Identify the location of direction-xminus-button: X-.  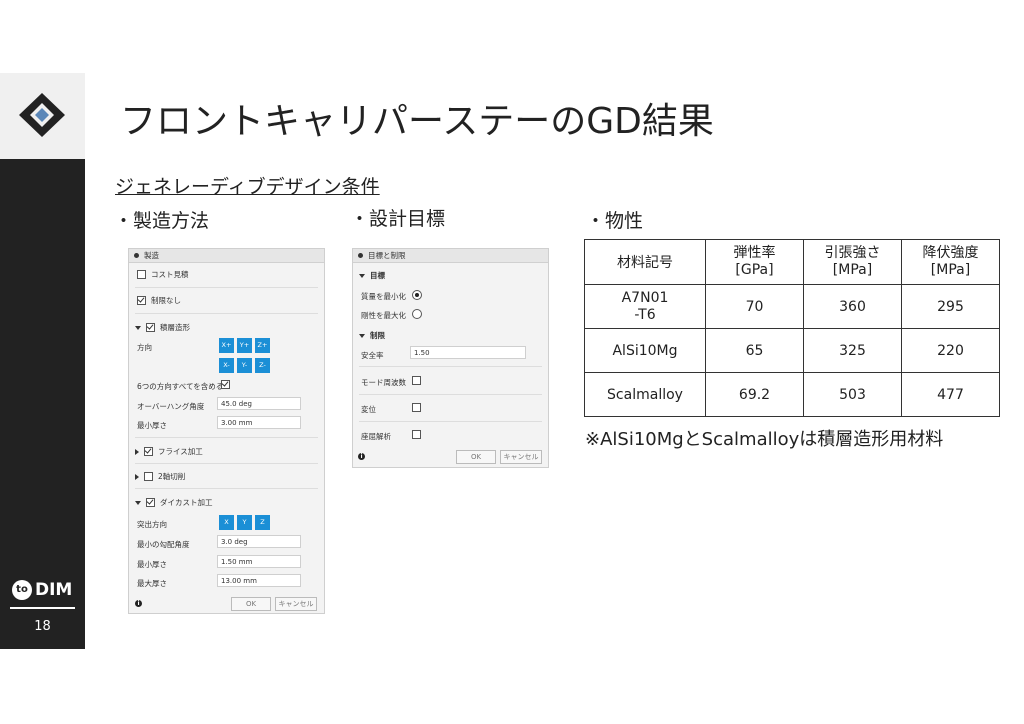
(226, 365).